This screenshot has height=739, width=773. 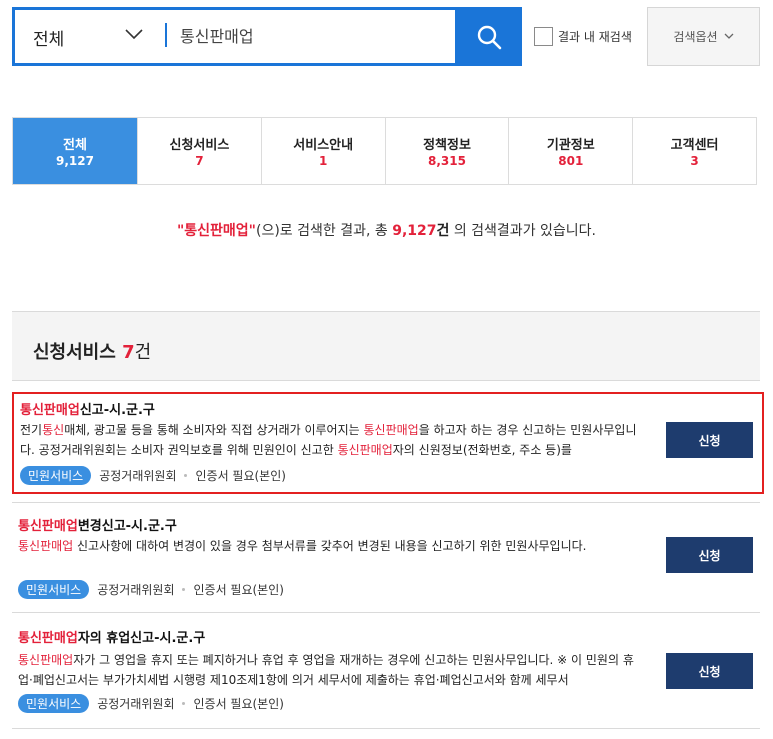 I want to click on summary-unit: 건, so click(x=443, y=231).